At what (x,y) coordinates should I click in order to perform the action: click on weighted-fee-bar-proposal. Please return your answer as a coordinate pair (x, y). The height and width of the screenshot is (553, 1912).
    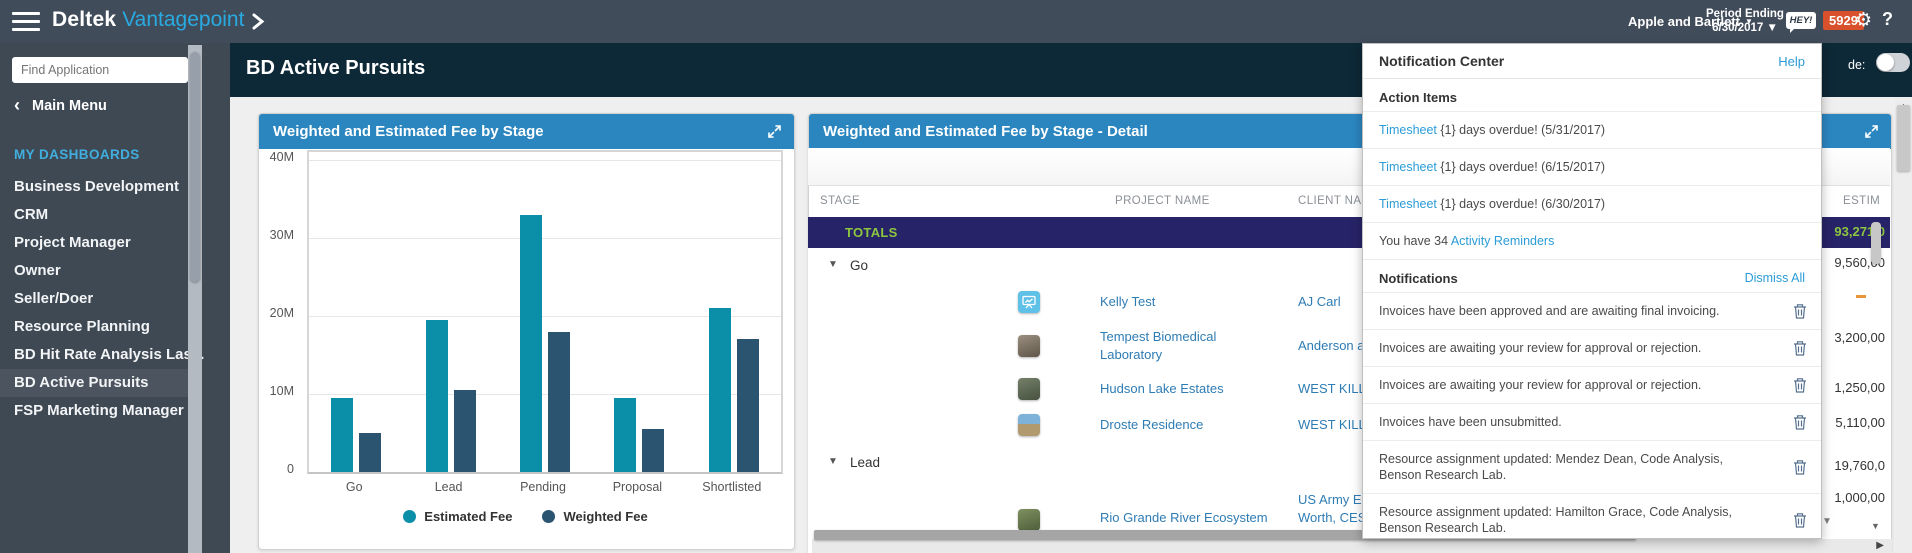
    Looking at the image, I should click on (653, 450).